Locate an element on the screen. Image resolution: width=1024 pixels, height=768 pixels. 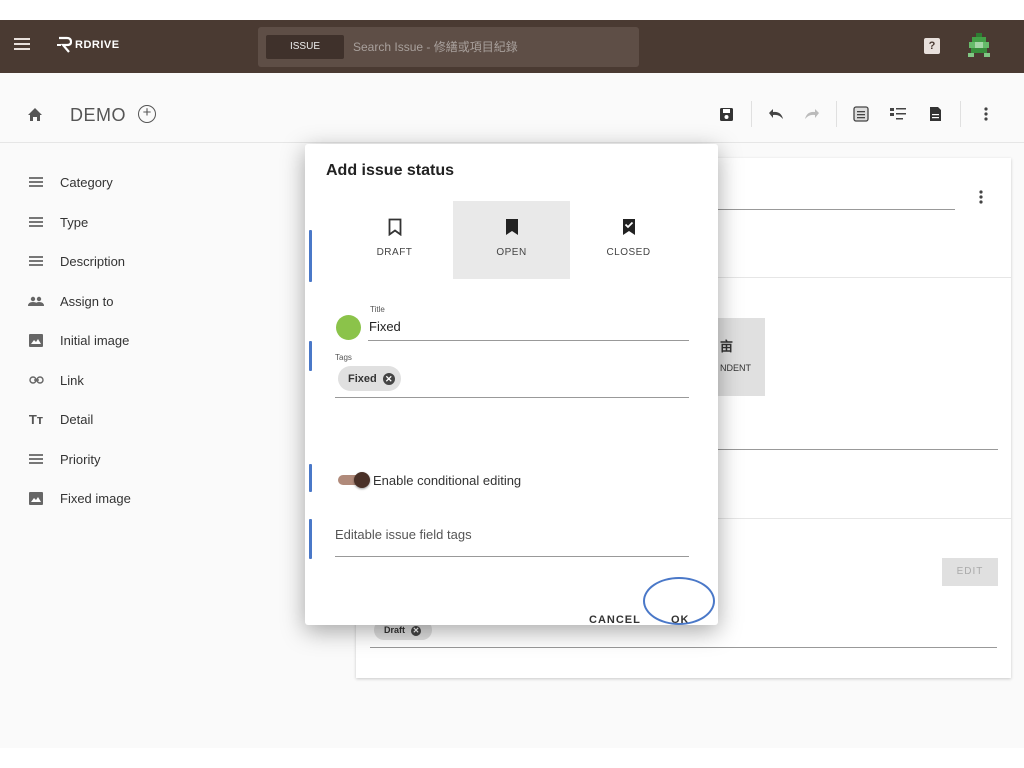
bookmark-check-icon is located at coordinates (628, 227).